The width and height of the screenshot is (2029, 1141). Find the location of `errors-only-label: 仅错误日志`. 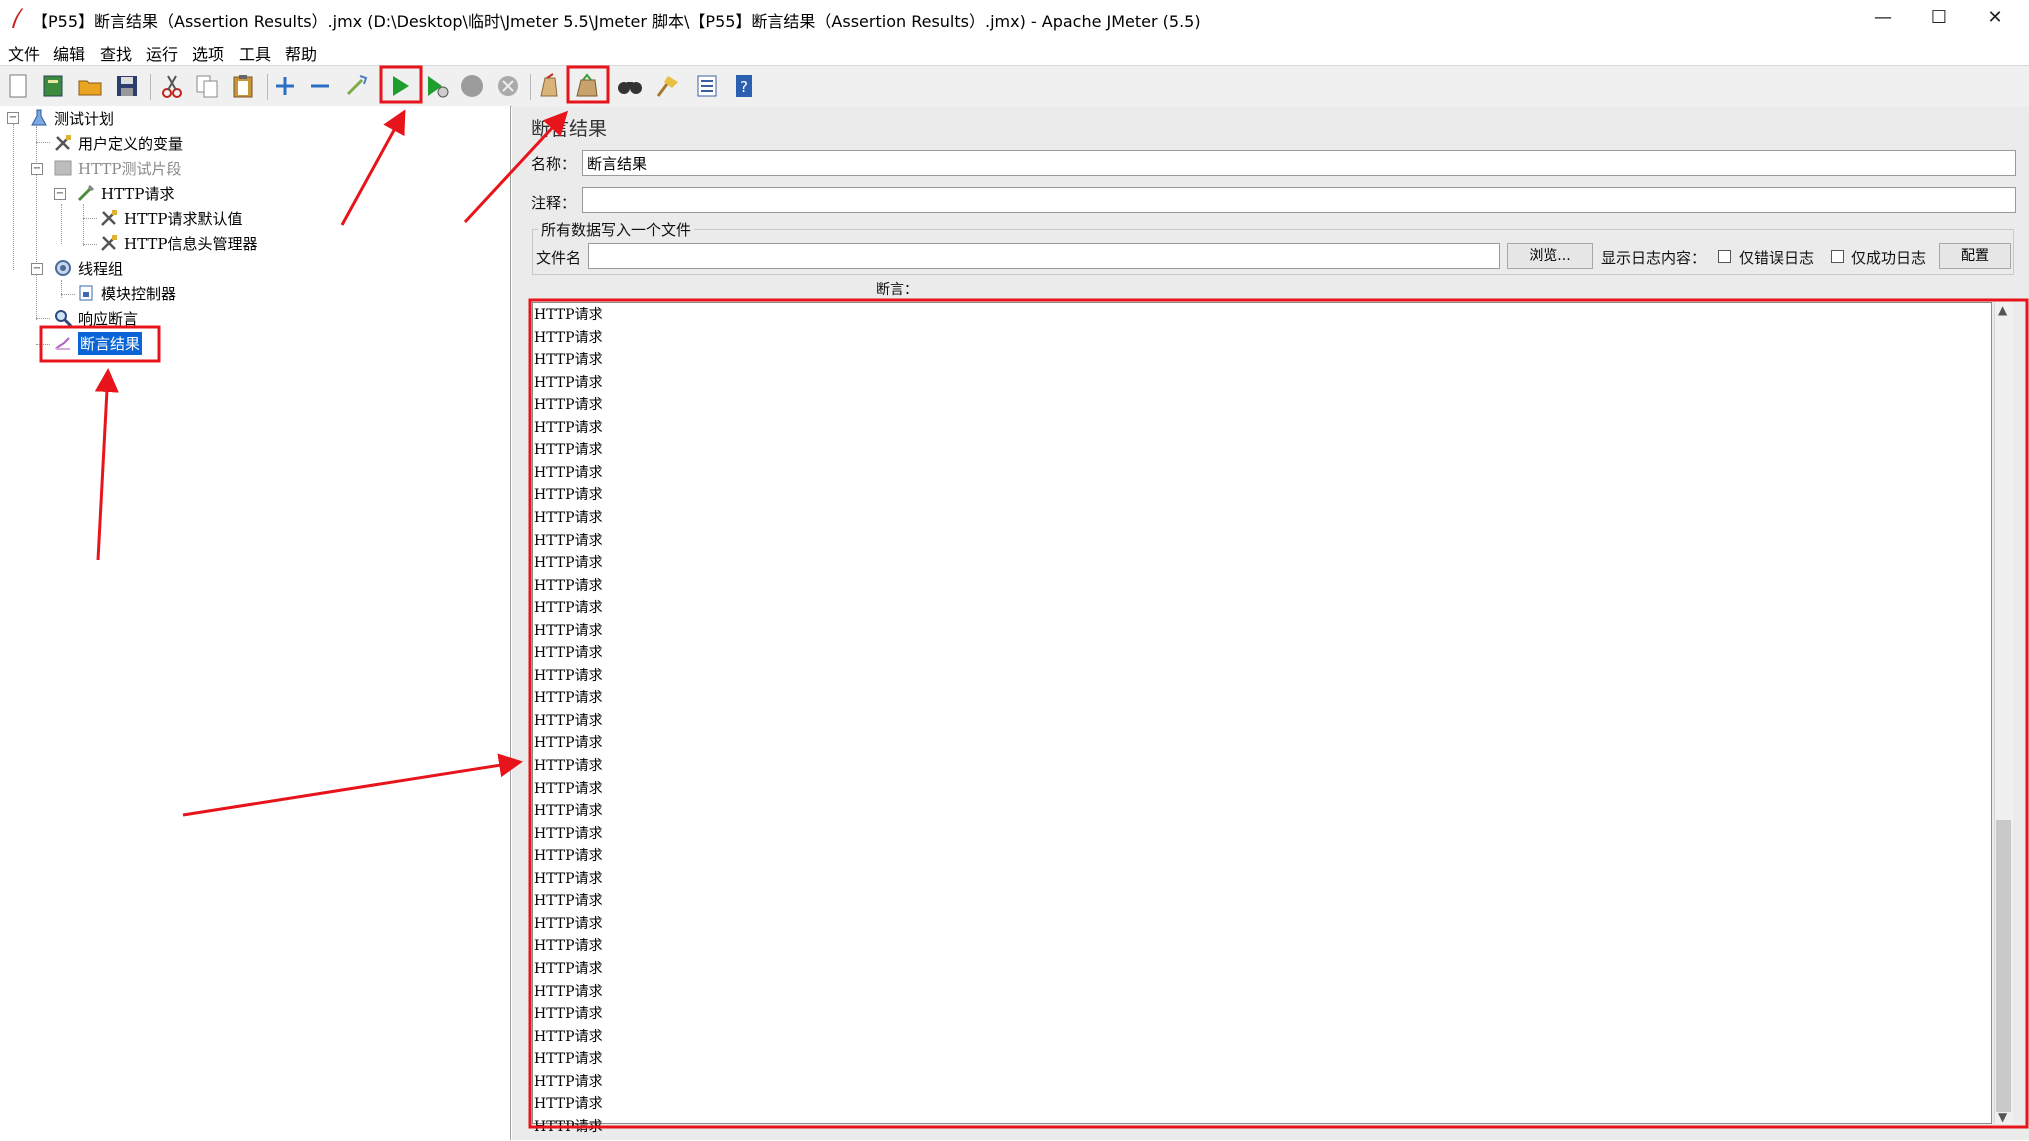

errors-only-label: 仅错误日志 is located at coordinates (1777, 258).